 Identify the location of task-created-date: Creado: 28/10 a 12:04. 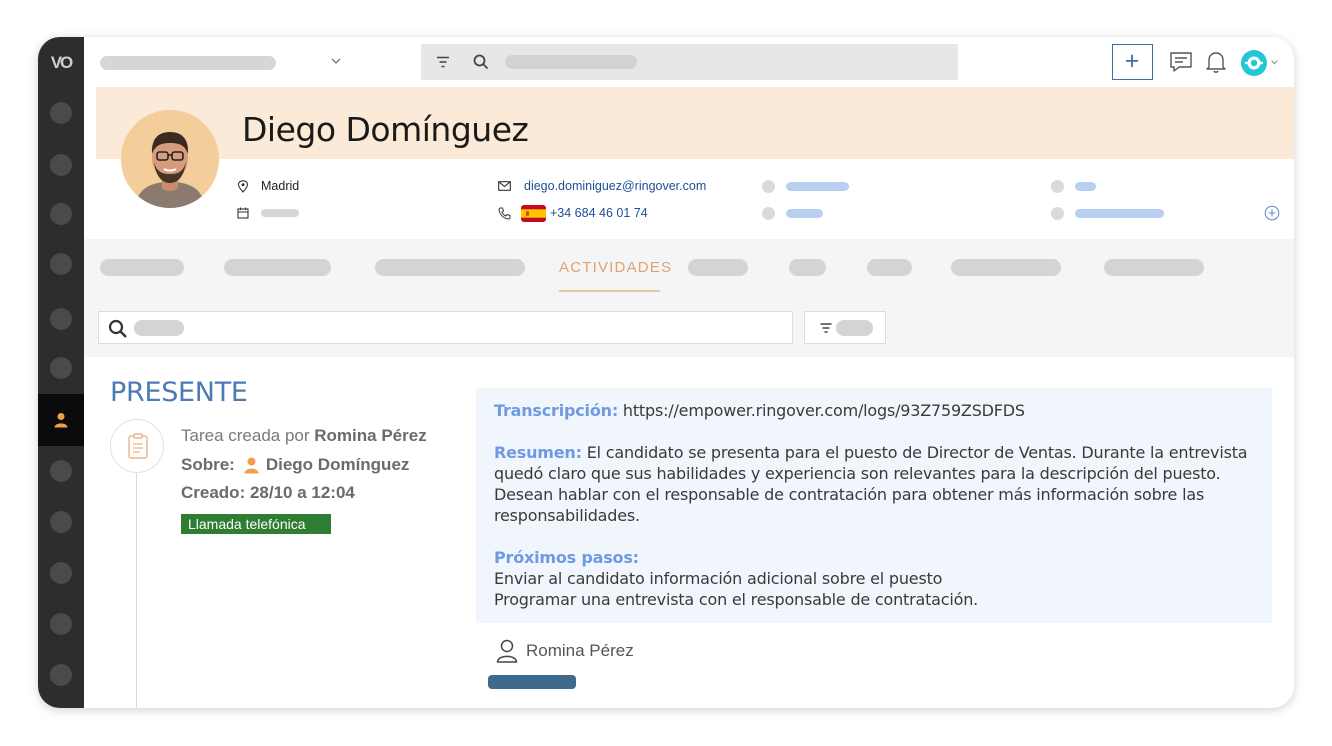
(268, 493).